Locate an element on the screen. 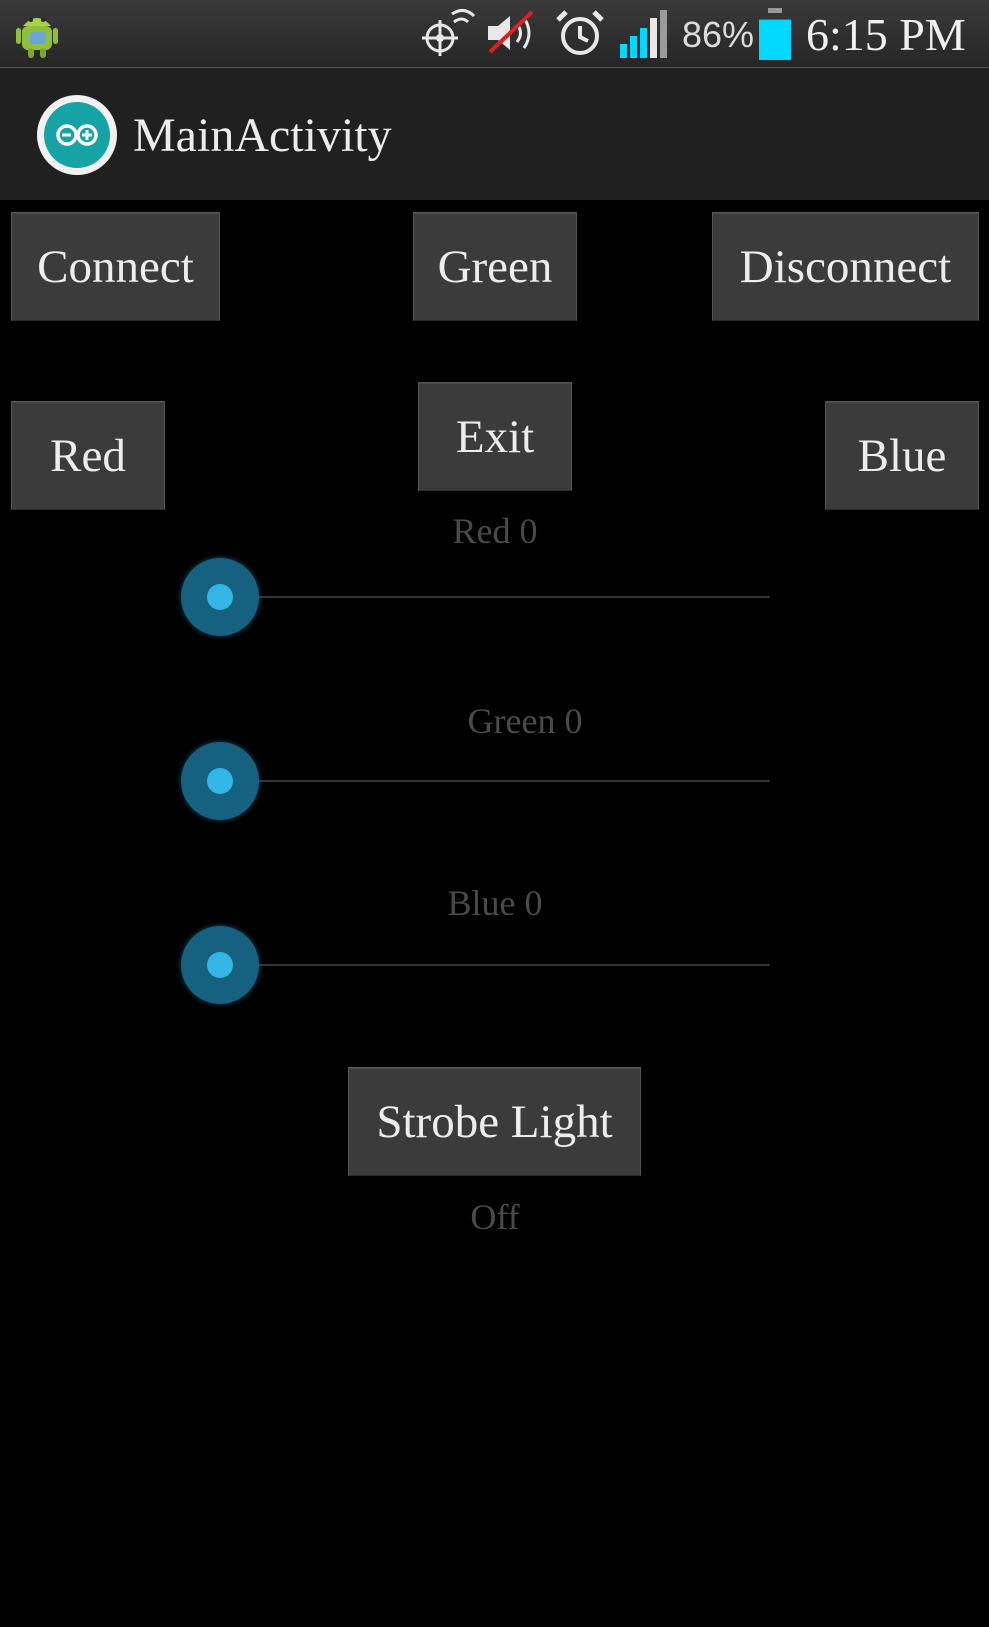 Image resolution: width=989 pixels, height=1627 pixels. blue-slider-thumb is located at coordinates (220, 965).